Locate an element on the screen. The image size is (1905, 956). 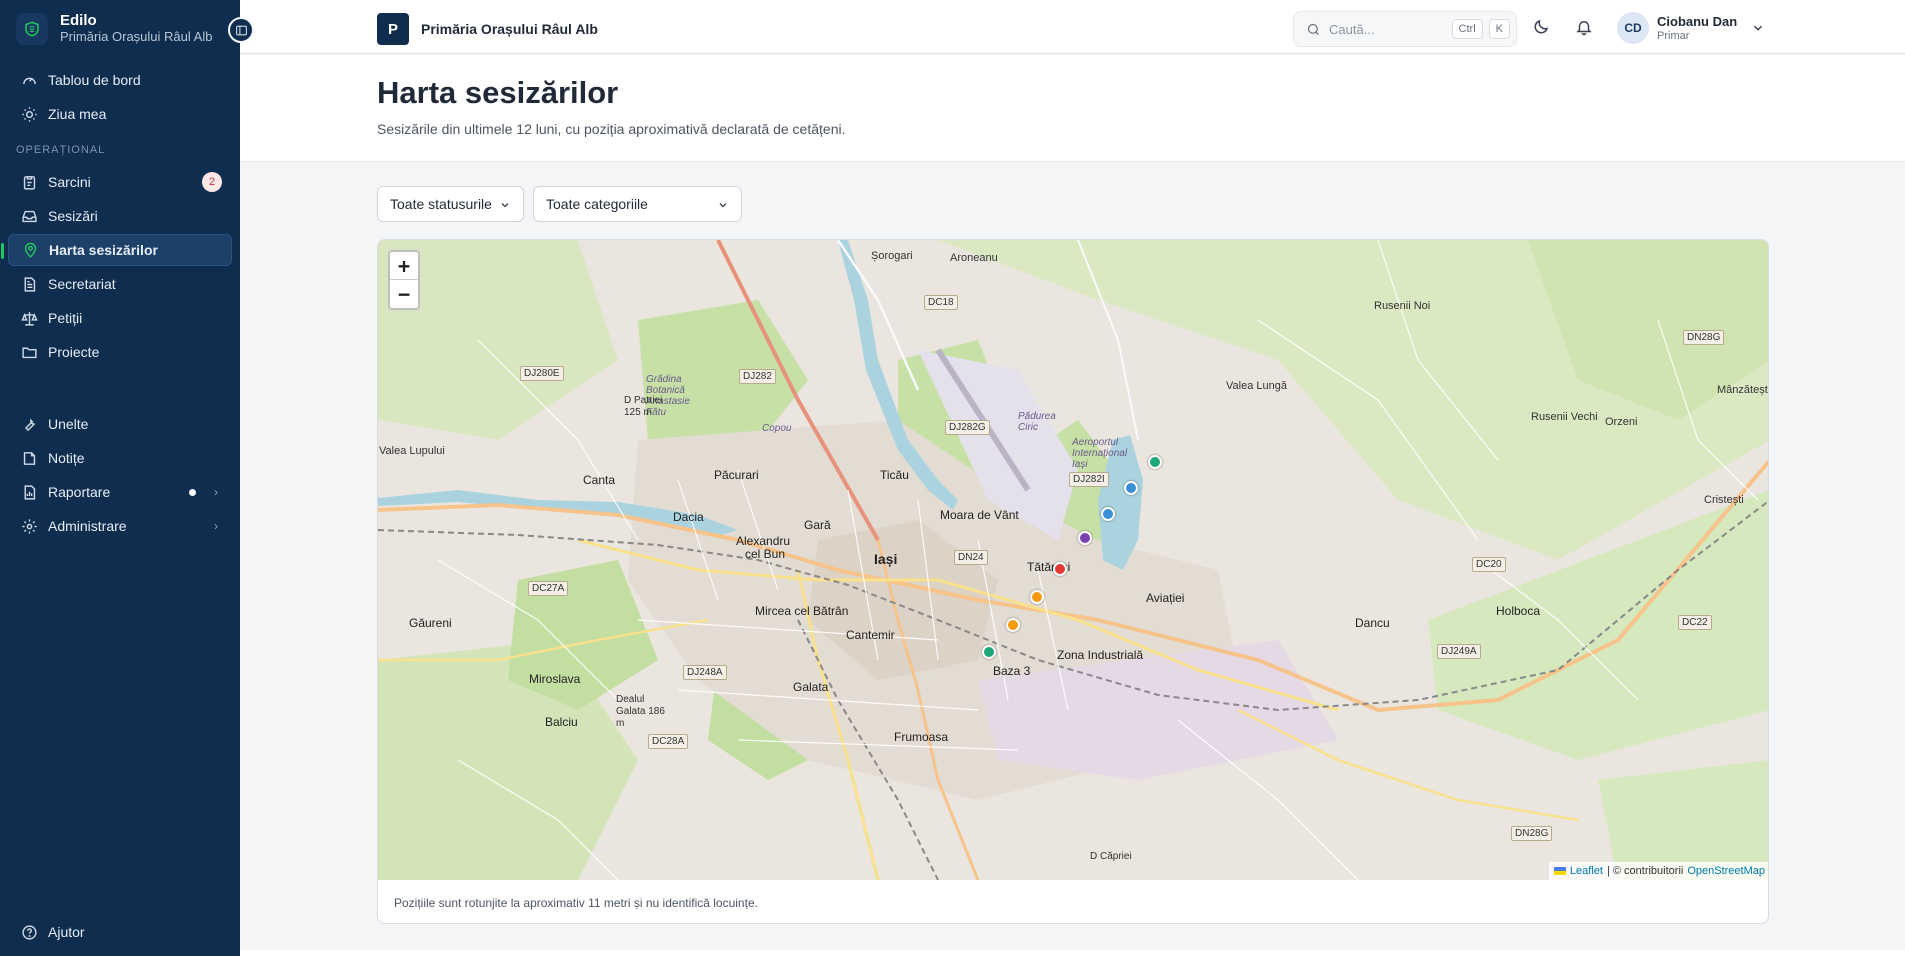
status-filter-select: Toate statusurile is located at coordinates (450, 204).